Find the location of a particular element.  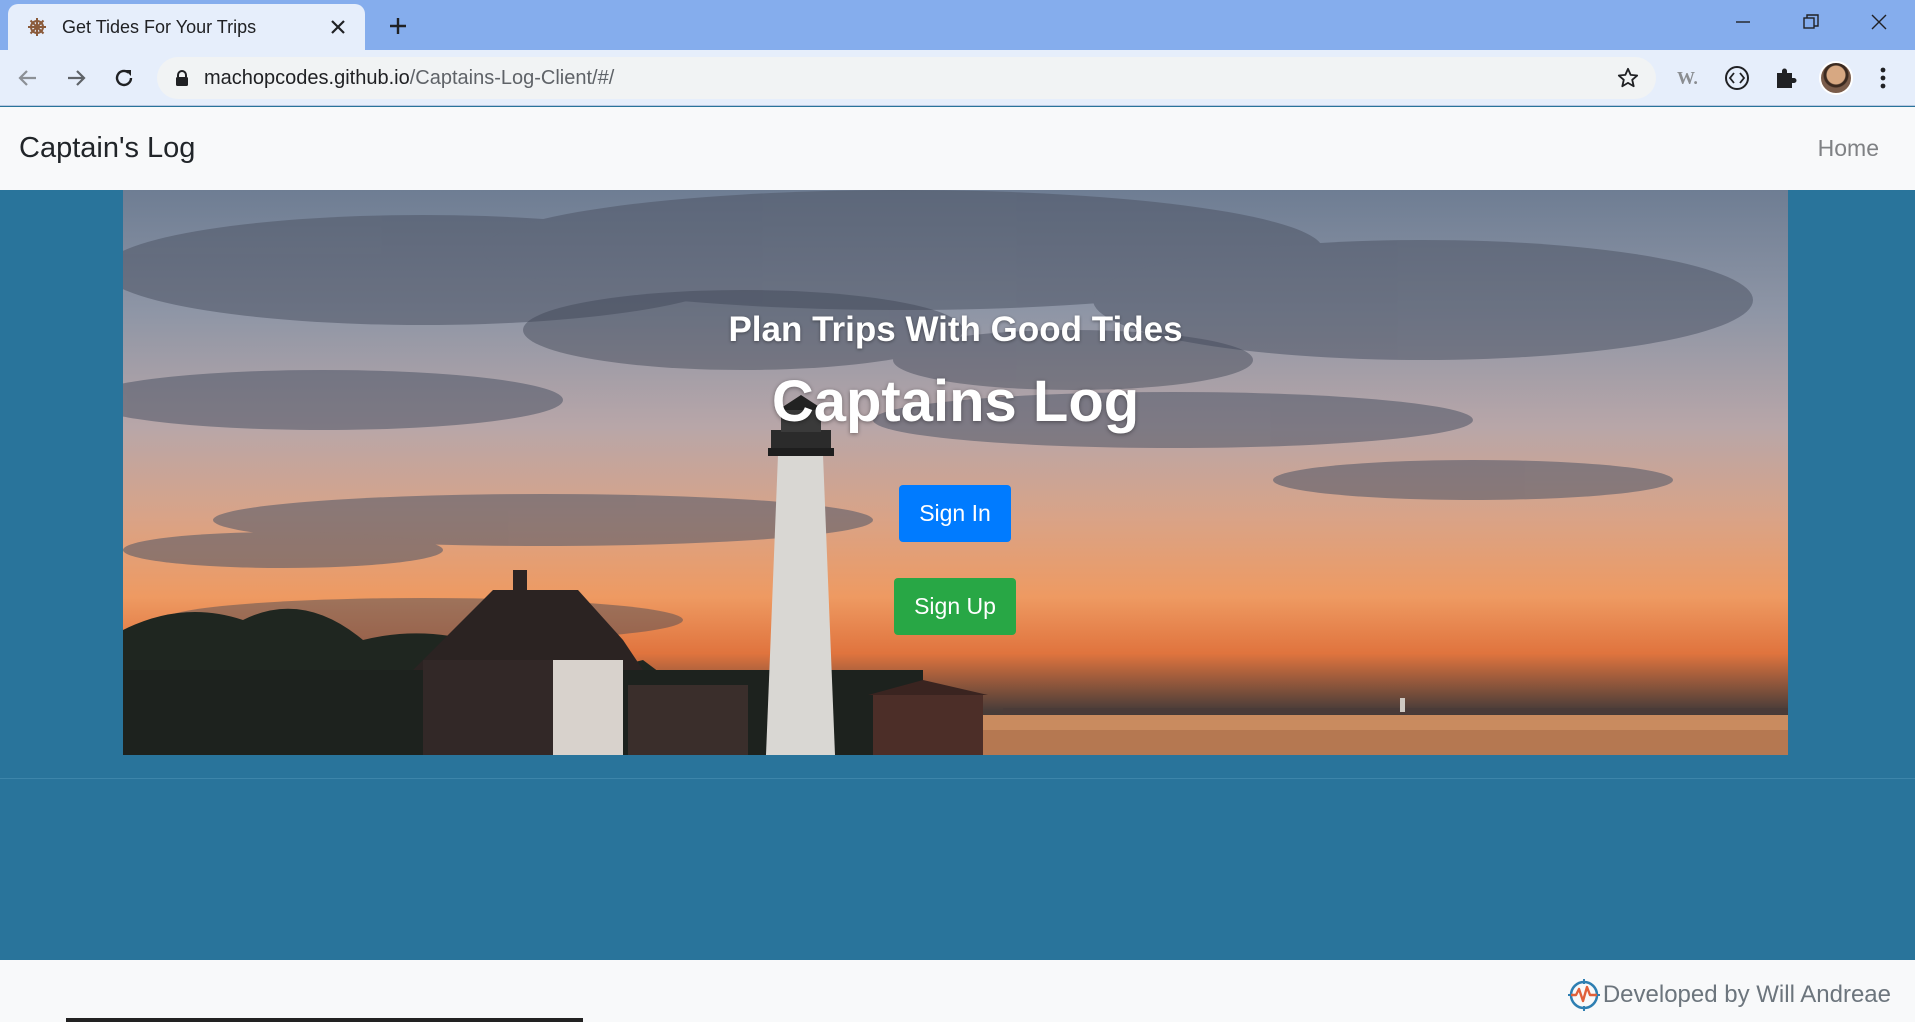

footer-credit: Developed by Will Andreae is located at coordinates (1729, 995).